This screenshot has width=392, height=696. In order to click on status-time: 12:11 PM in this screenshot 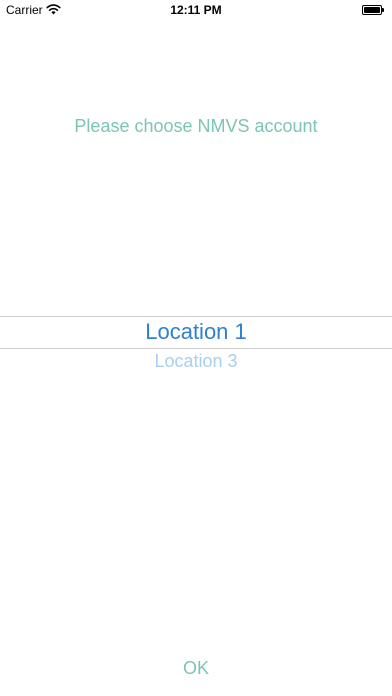, I will do `click(196, 10)`.